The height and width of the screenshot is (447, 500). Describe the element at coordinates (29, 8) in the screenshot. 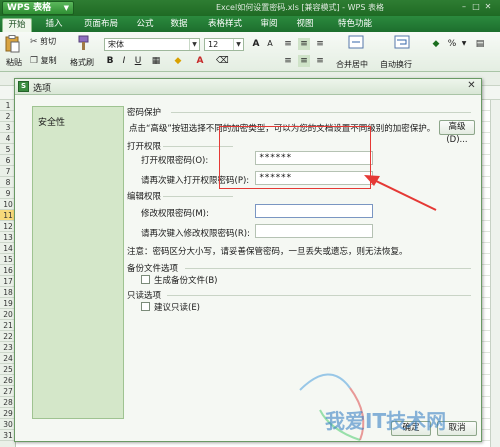

I see `app-menu-label: WPS 表格` at that location.